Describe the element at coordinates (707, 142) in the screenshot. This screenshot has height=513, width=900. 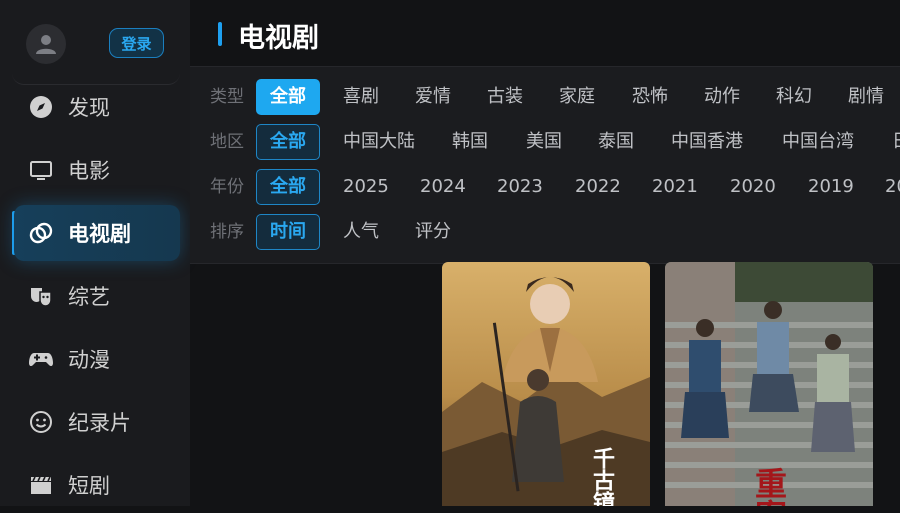
I see `filter-chip: 中国香港` at that location.